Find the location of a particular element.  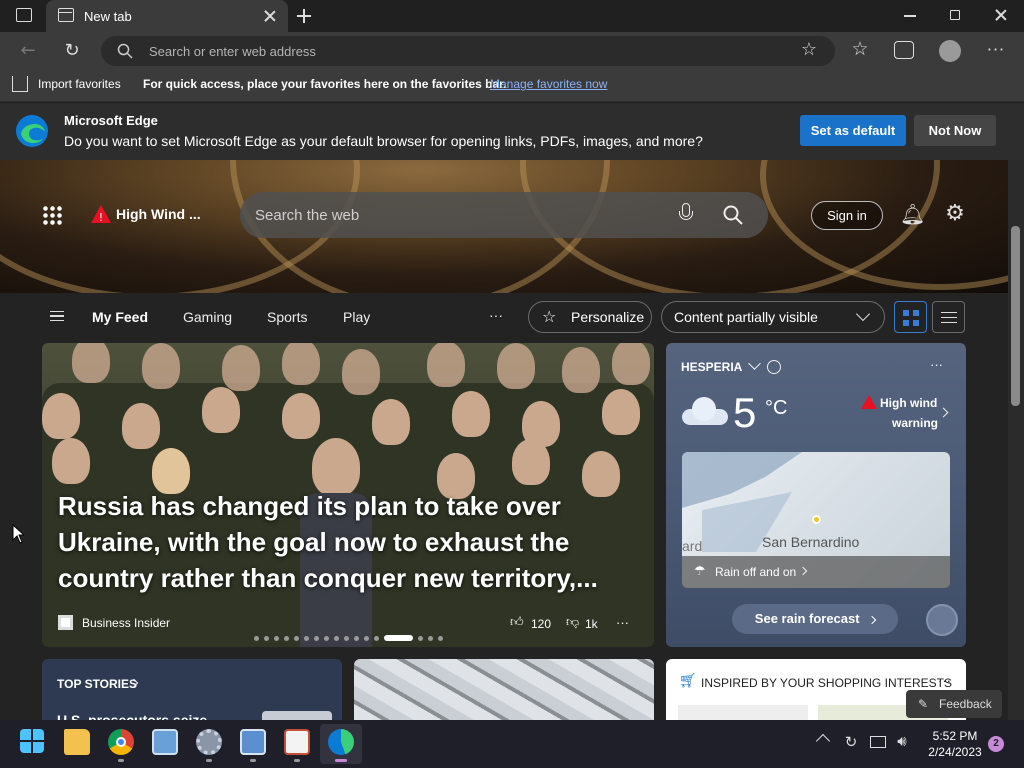

not-now-button: Not Now is located at coordinates (955, 130).